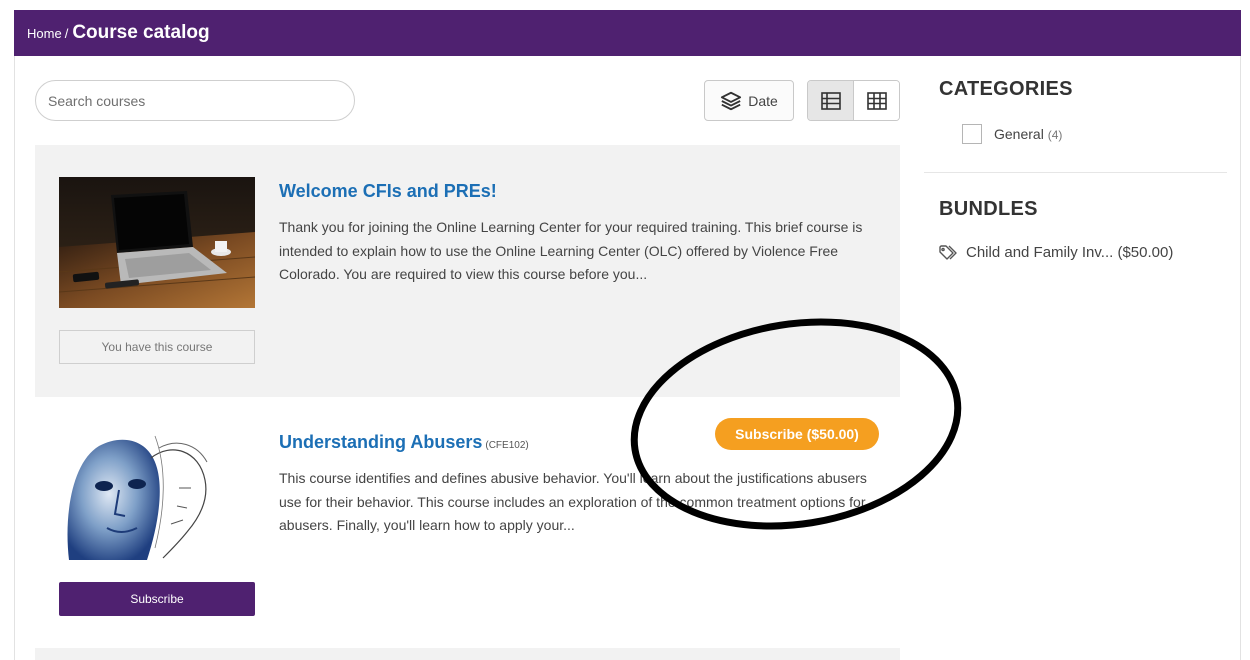 This screenshot has width=1250, height=660. I want to click on category-count: (4), so click(1055, 135).